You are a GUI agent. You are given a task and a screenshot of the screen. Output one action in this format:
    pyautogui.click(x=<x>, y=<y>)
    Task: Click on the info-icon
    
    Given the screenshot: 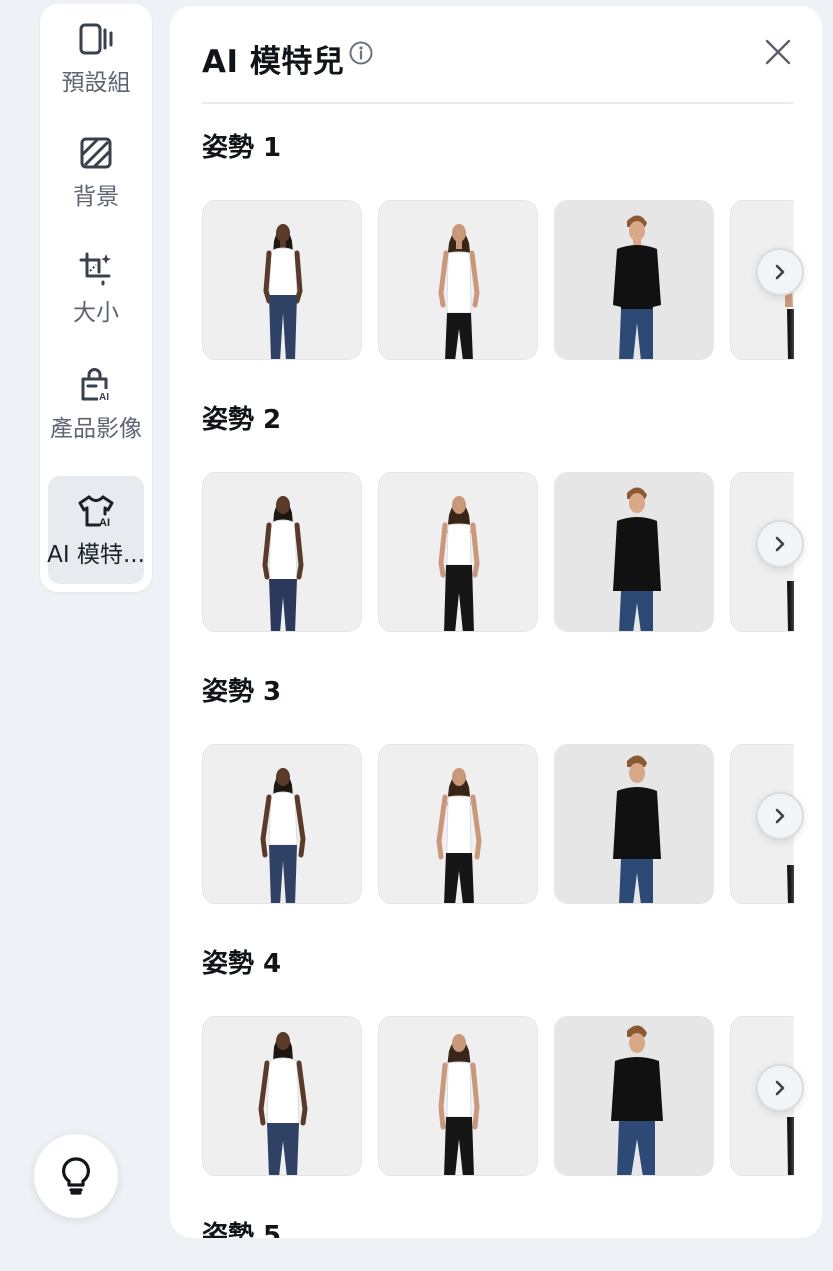 What is the action you would take?
    pyautogui.click(x=361, y=53)
    